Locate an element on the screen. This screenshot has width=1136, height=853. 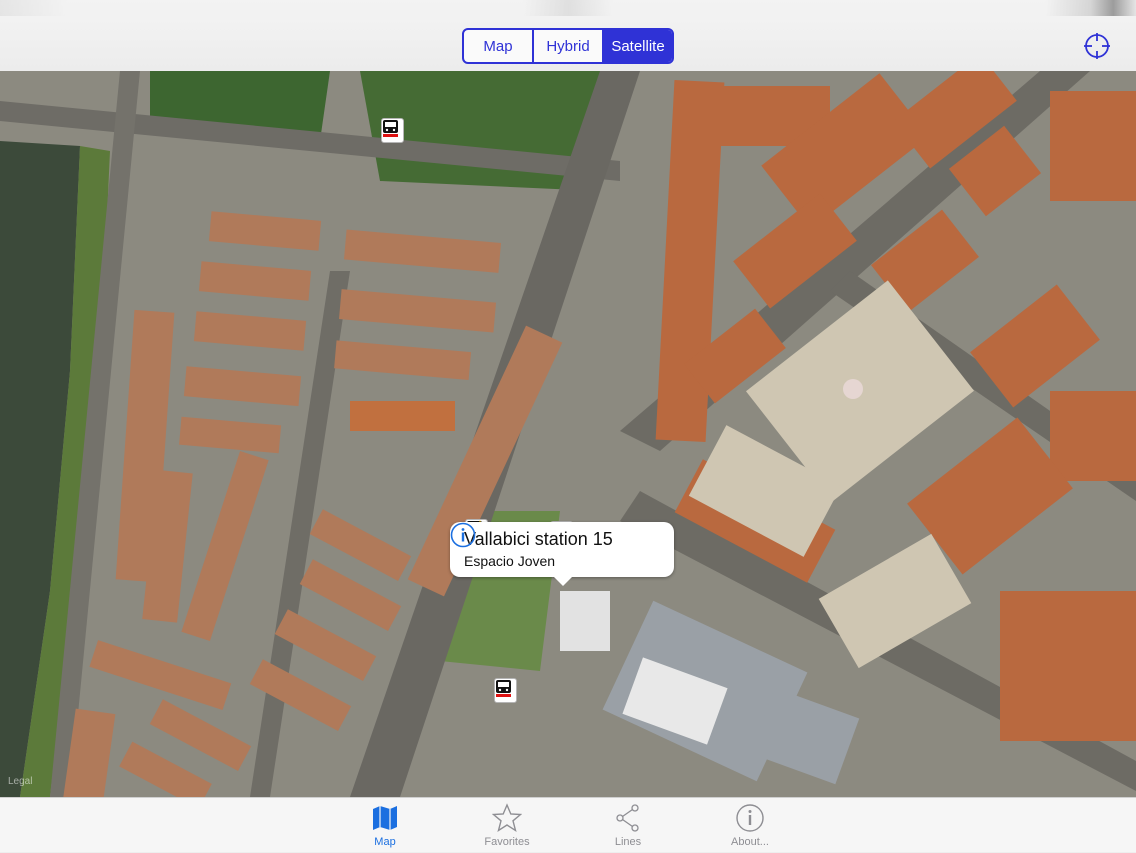
segment-satellite: Satellite is located at coordinates (637, 46).